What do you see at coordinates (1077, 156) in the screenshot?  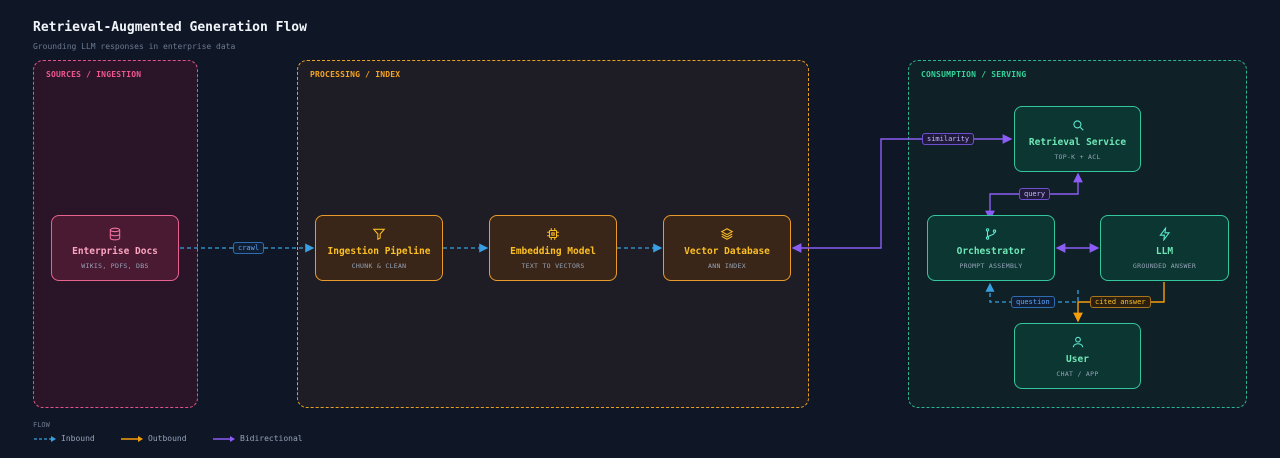 I see `node-subtitle: TOP-K + ACL` at bounding box center [1077, 156].